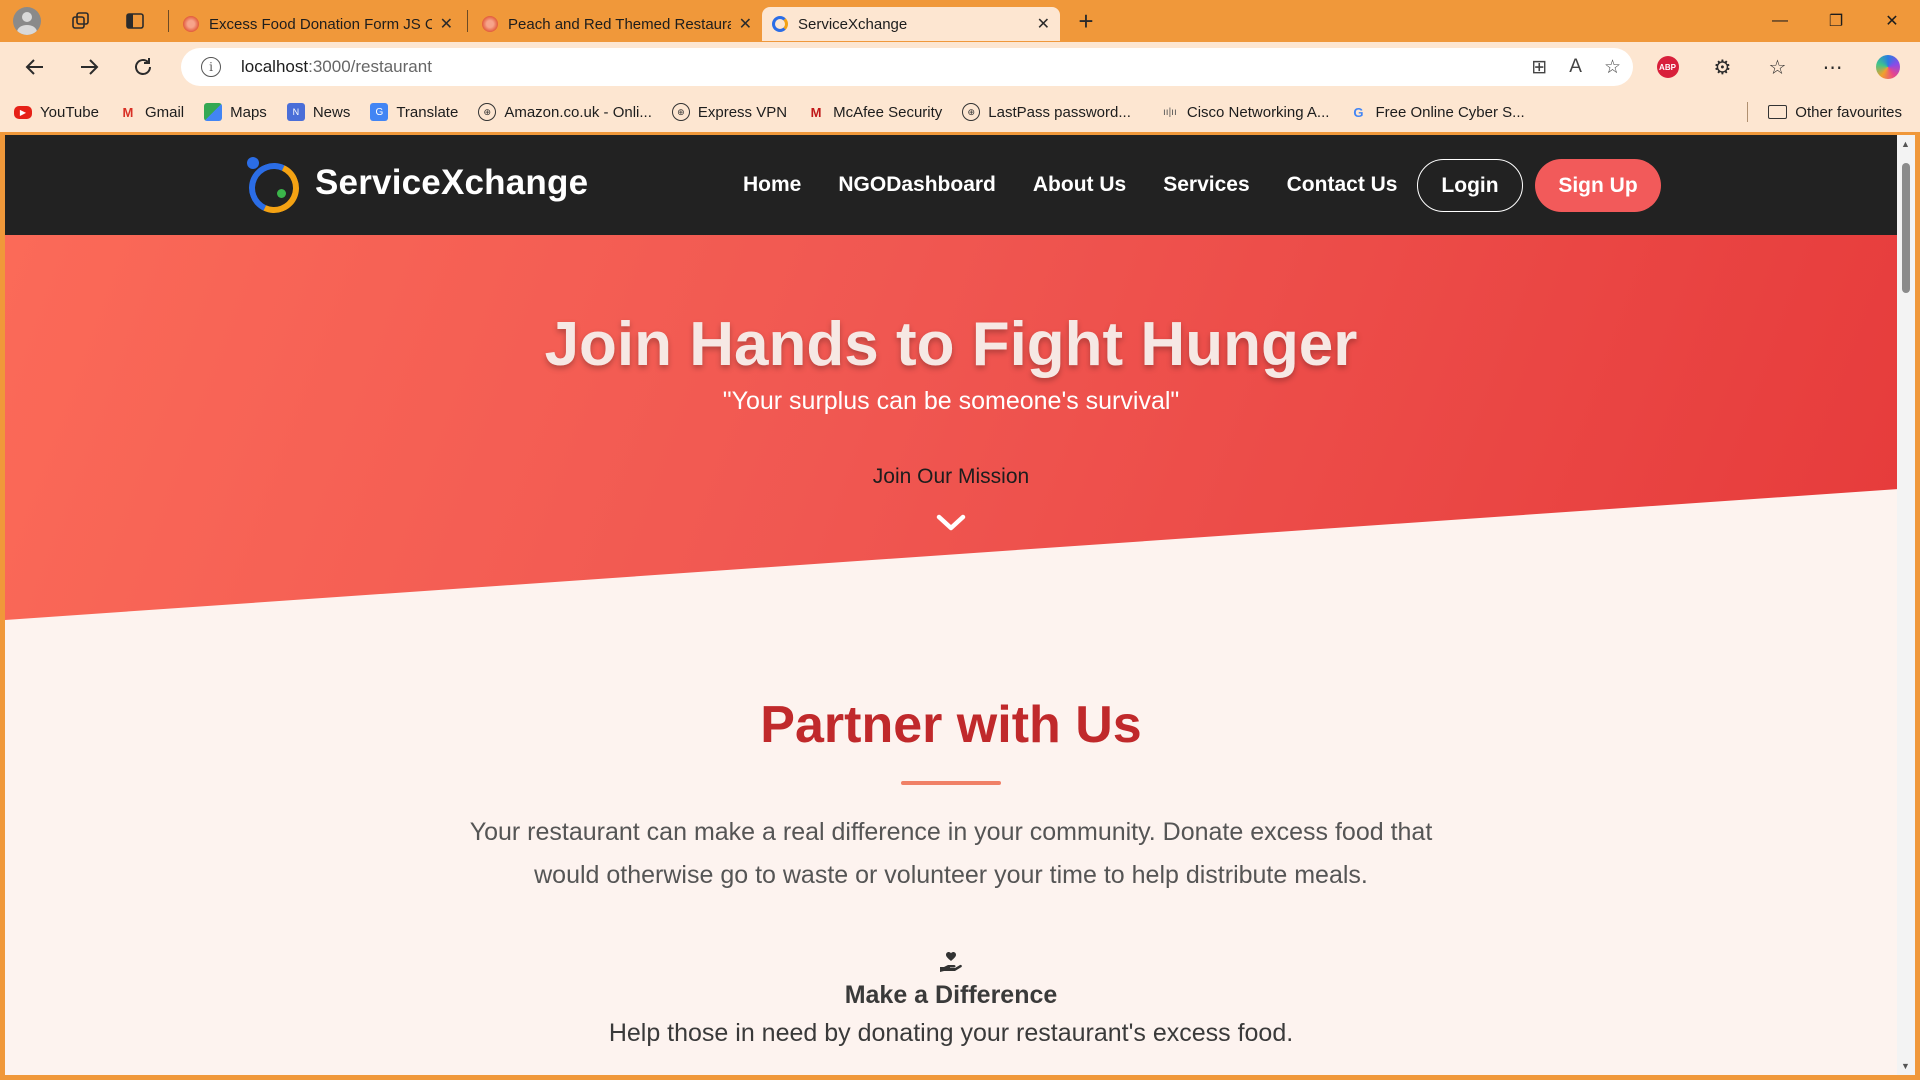  Describe the element at coordinates (56, 112) in the screenshot. I see `bookmark-youtube: ▶ YouTube` at that location.